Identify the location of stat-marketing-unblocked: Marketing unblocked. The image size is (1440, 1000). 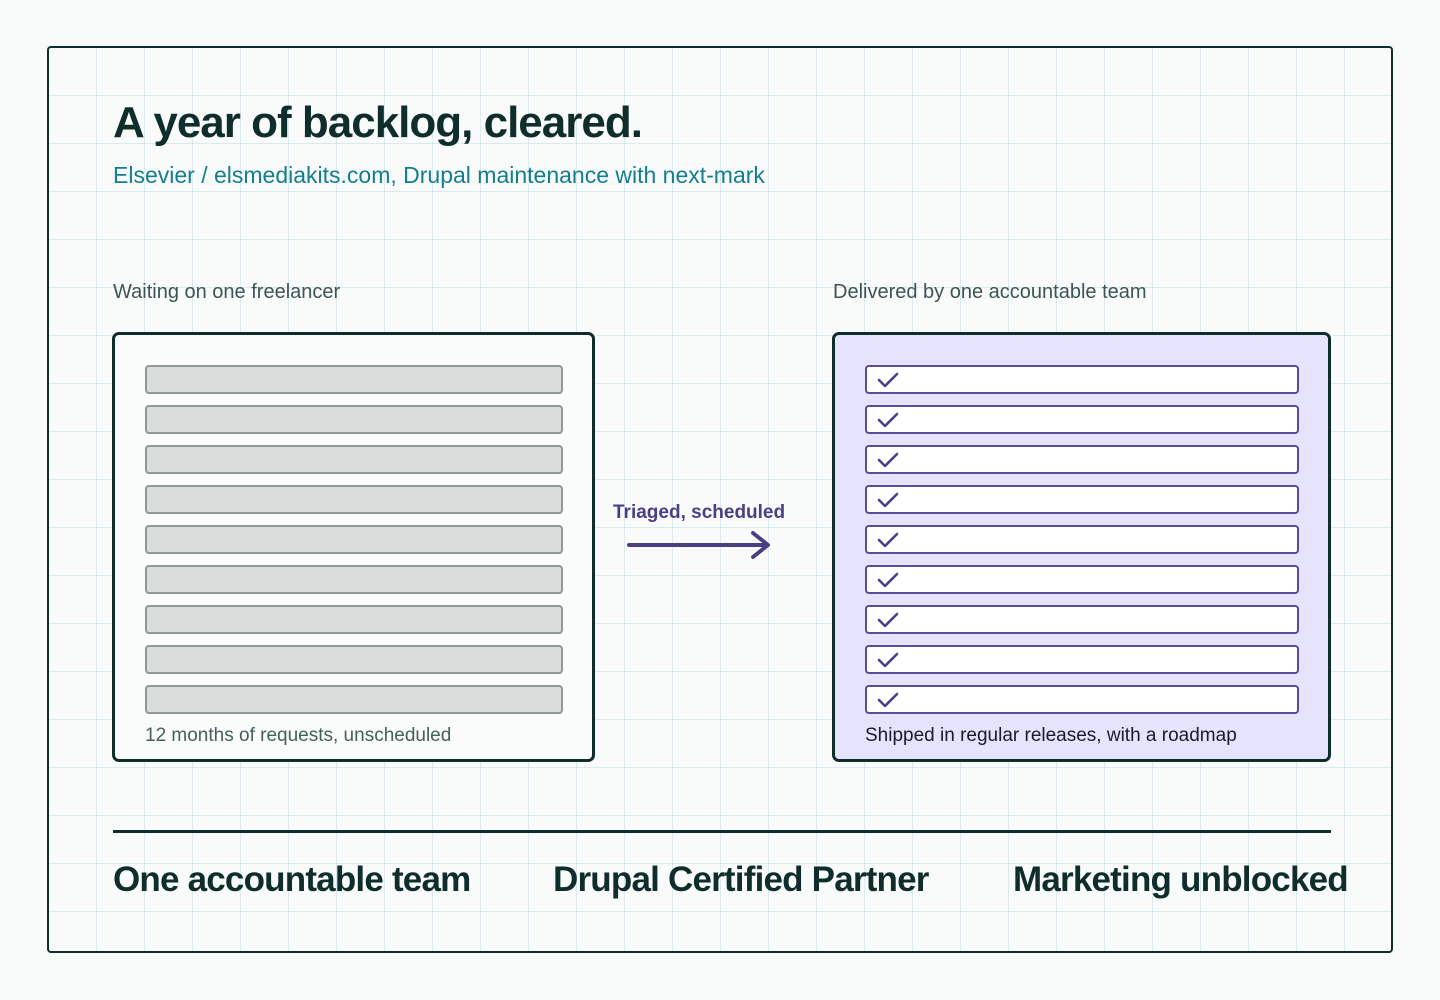
(1181, 879).